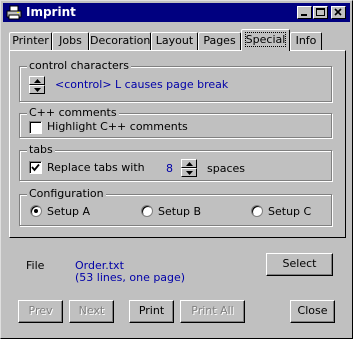 Image resolution: width=353 pixels, height=339 pixels. What do you see at coordinates (175, 162) in the screenshot?
I see `tabs-group: tabs Replace tabs with 8 spaces` at bounding box center [175, 162].